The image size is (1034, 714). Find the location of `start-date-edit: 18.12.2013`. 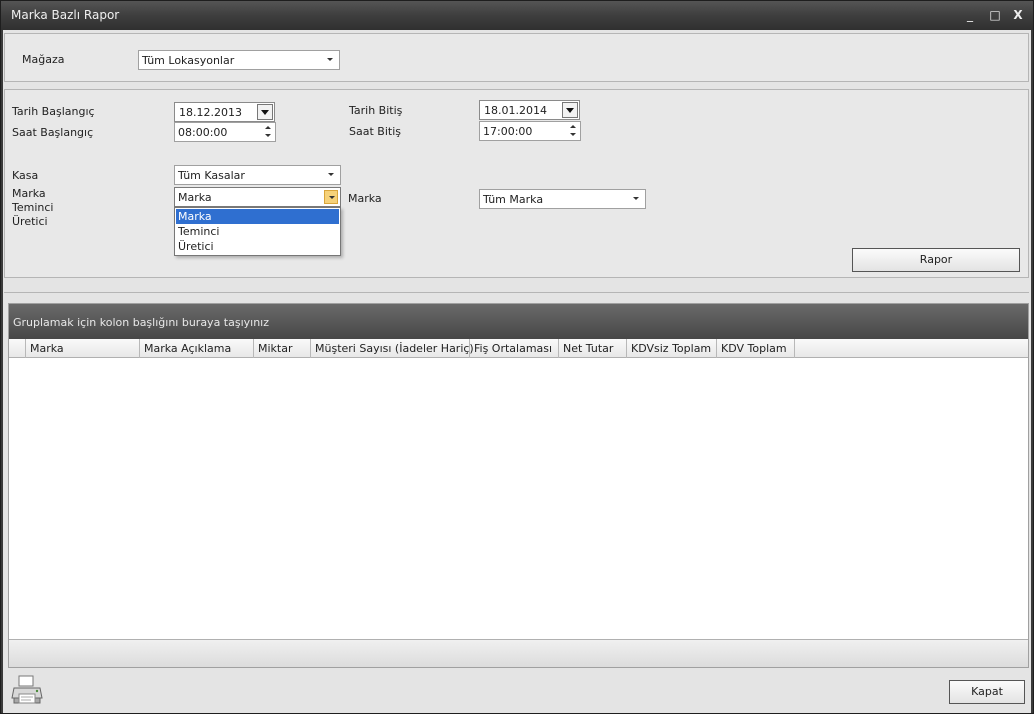

start-date-edit: 18.12.2013 is located at coordinates (224, 112).